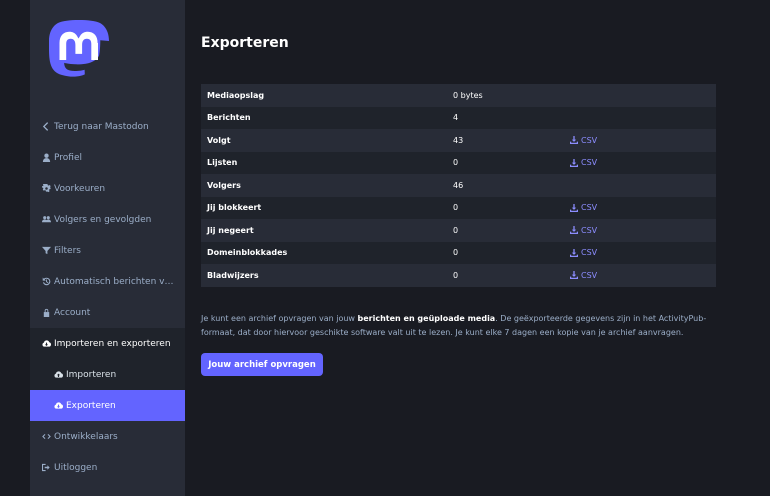 The height and width of the screenshot is (496, 770). I want to click on sidebar-item-import-export: Importeren en exporteren, so click(107, 343).